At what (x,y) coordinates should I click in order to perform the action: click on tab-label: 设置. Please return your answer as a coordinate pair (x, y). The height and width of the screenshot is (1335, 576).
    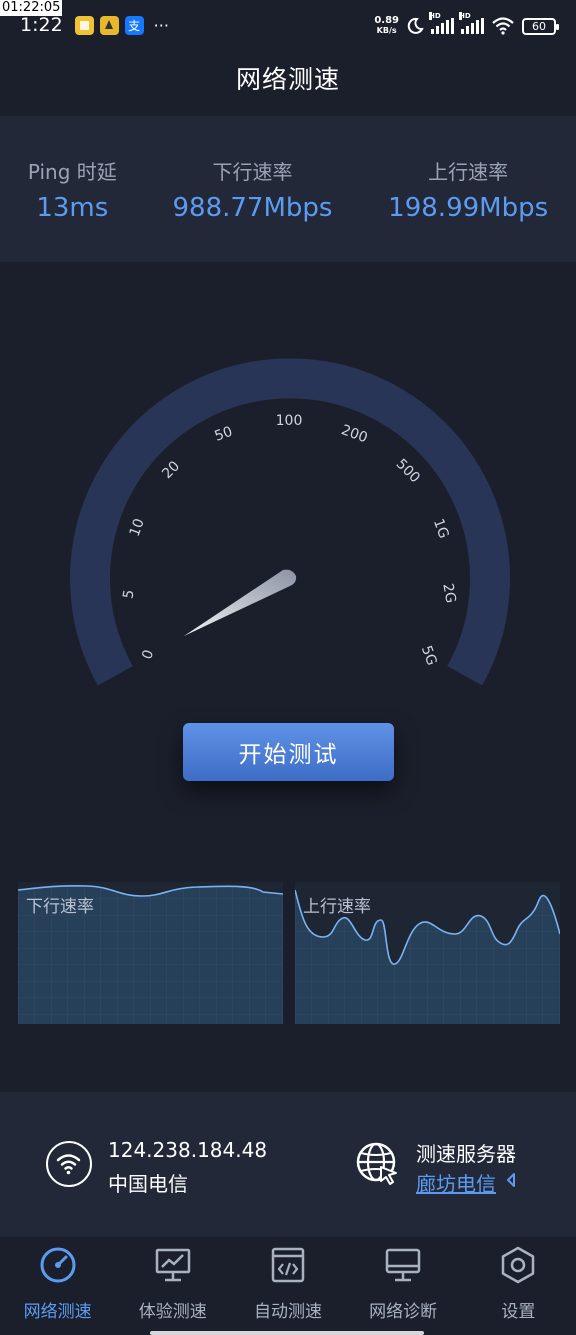
    Looking at the image, I should click on (518, 1312).